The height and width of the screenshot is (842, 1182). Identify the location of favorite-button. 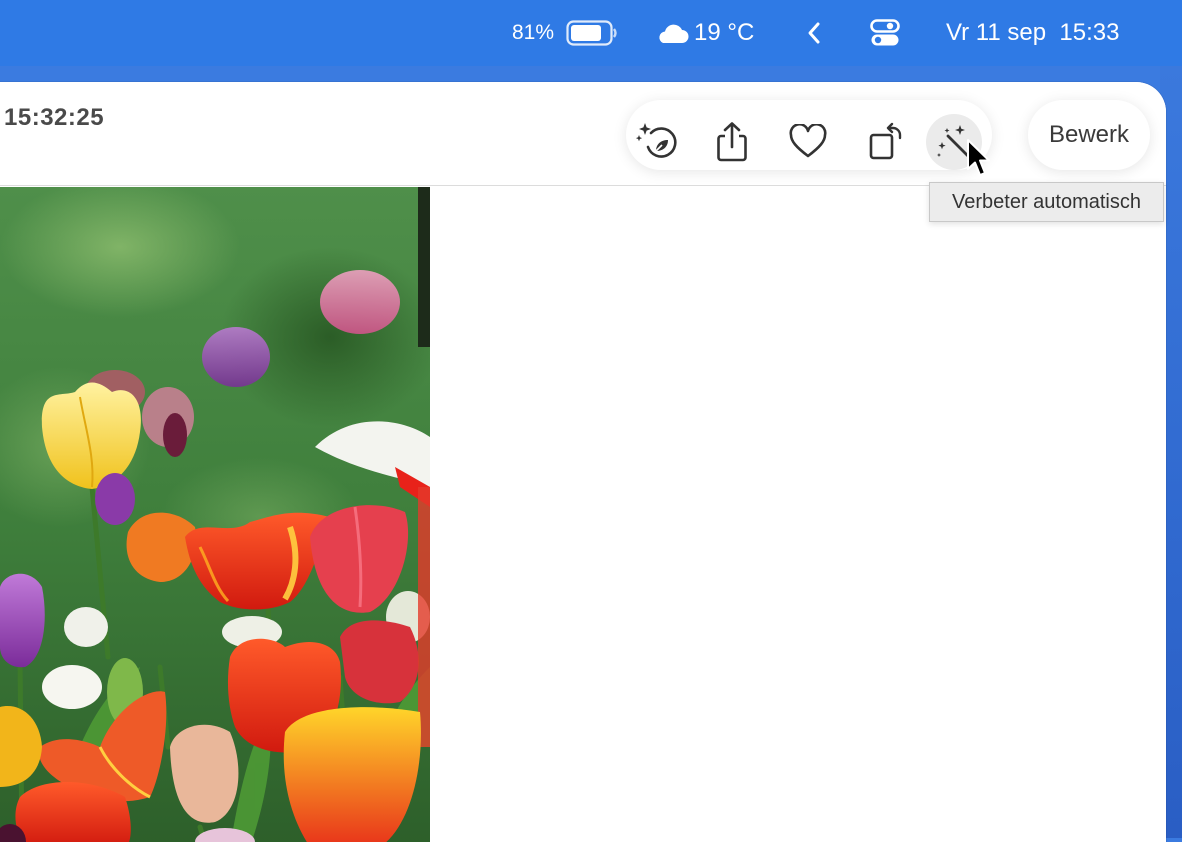
(808, 142).